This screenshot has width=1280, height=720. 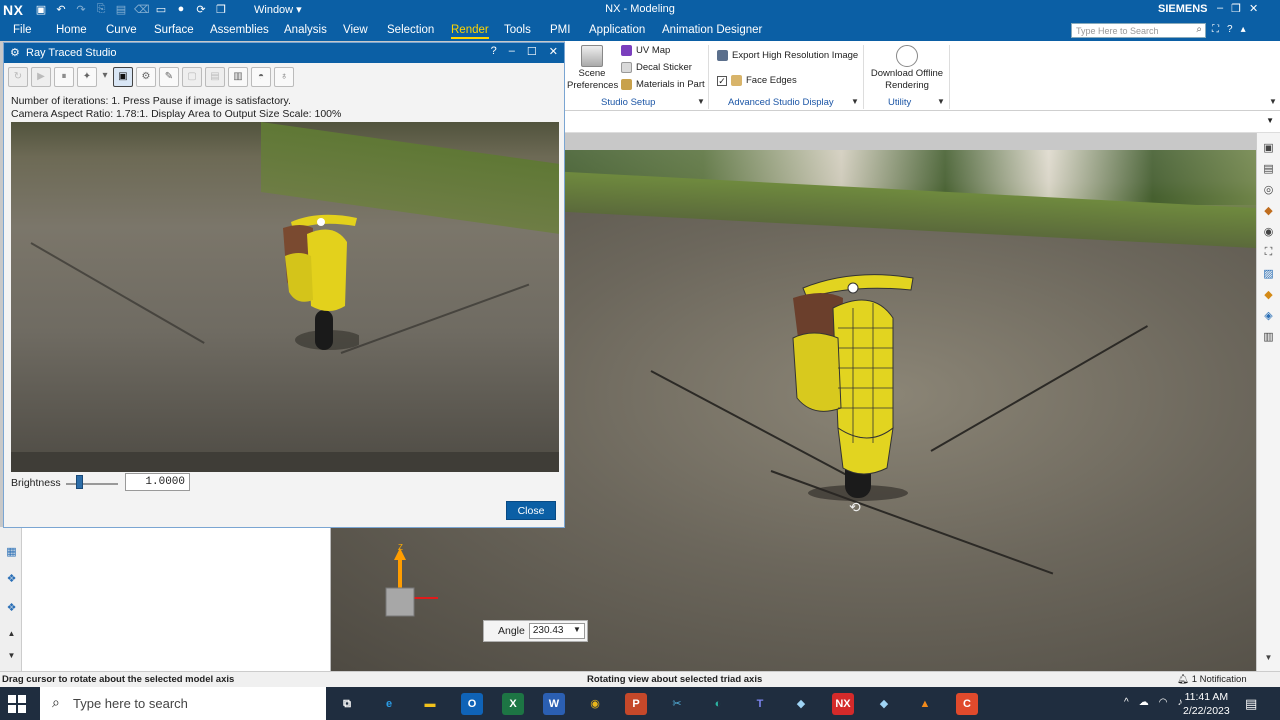 What do you see at coordinates (17, 704) in the screenshot?
I see `windows-start-icon` at bounding box center [17, 704].